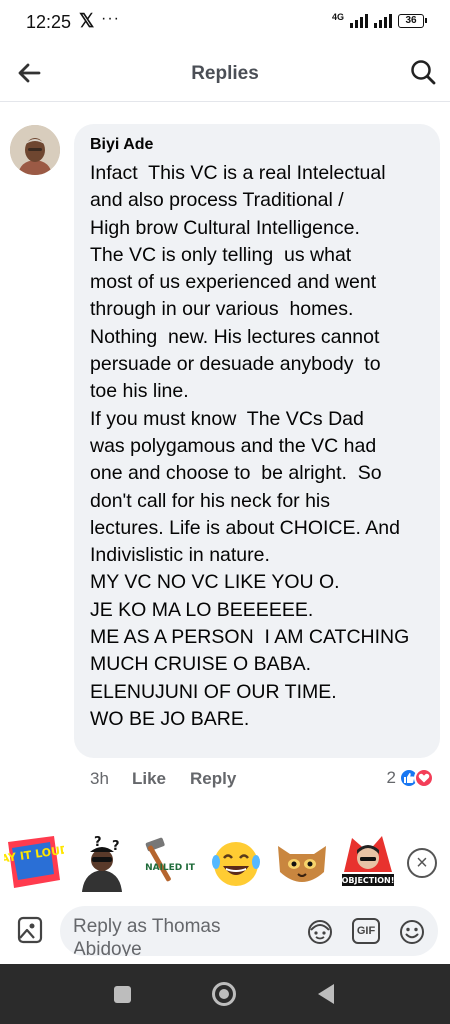  Describe the element at coordinates (122, 994) in the screenshot. I see `recent-apps-button` at that location.